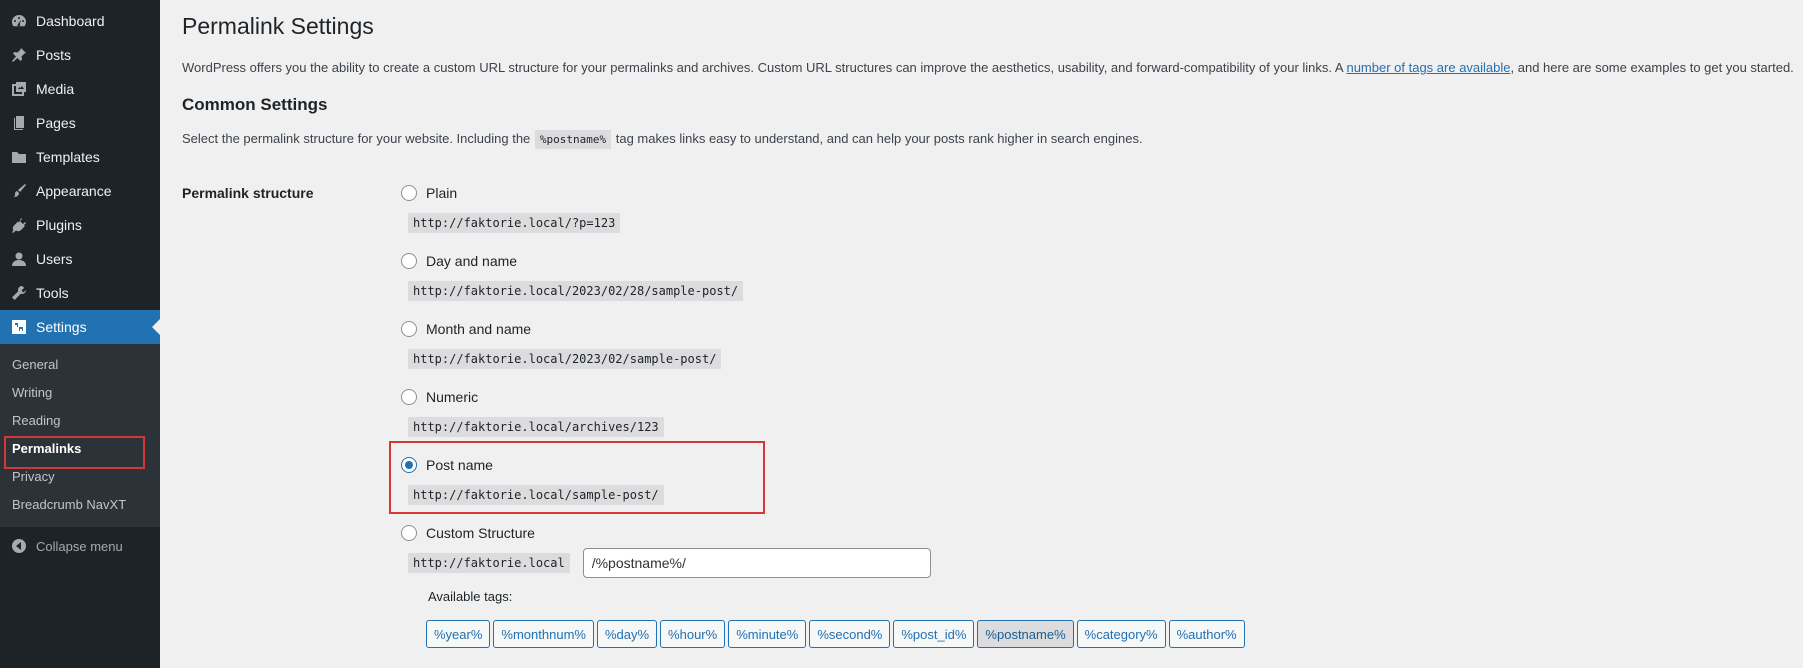 The width and height of the screenshot is (1803, 668). Describe the element at coordinates (80, 123) in the screenshot. I see `menu-item-pages: Pages` at that location.